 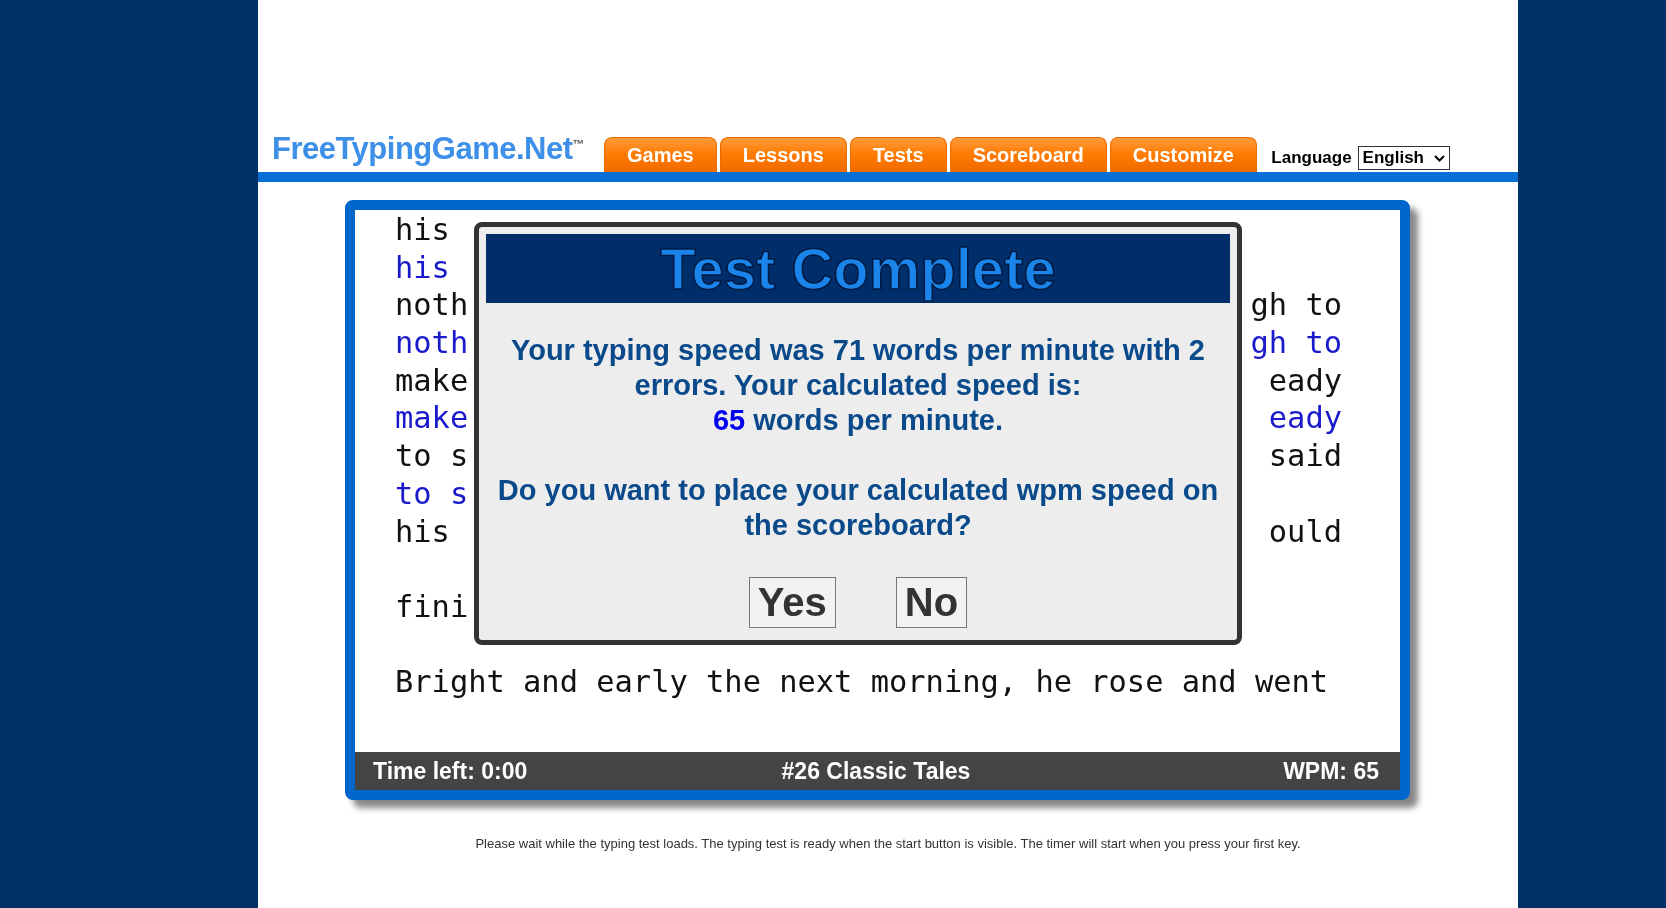 What do you see at coordinates (1305, 380) in the screenshot?
I see `text-line: eady` at bounding box center [1305, 380].